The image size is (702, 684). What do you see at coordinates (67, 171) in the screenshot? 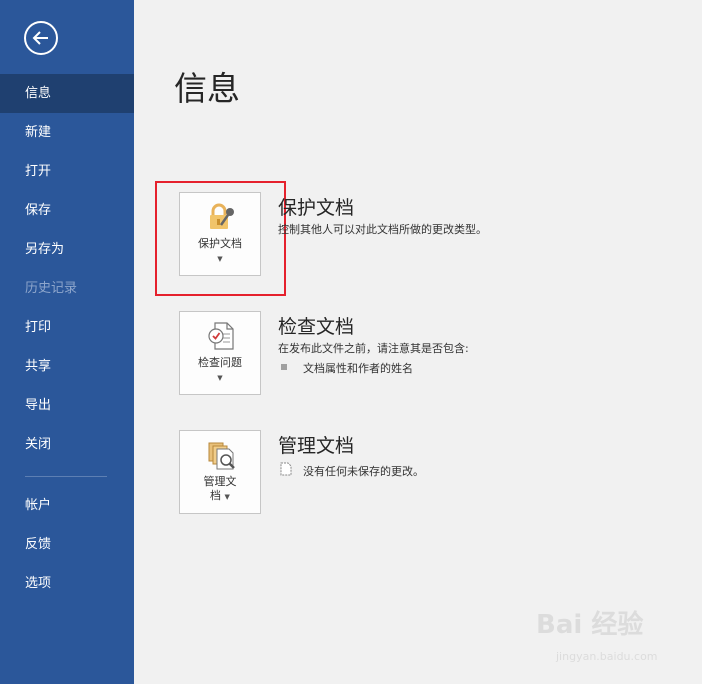
I see `sidebar-item-open: 打开` at bounding box center [67, 171].